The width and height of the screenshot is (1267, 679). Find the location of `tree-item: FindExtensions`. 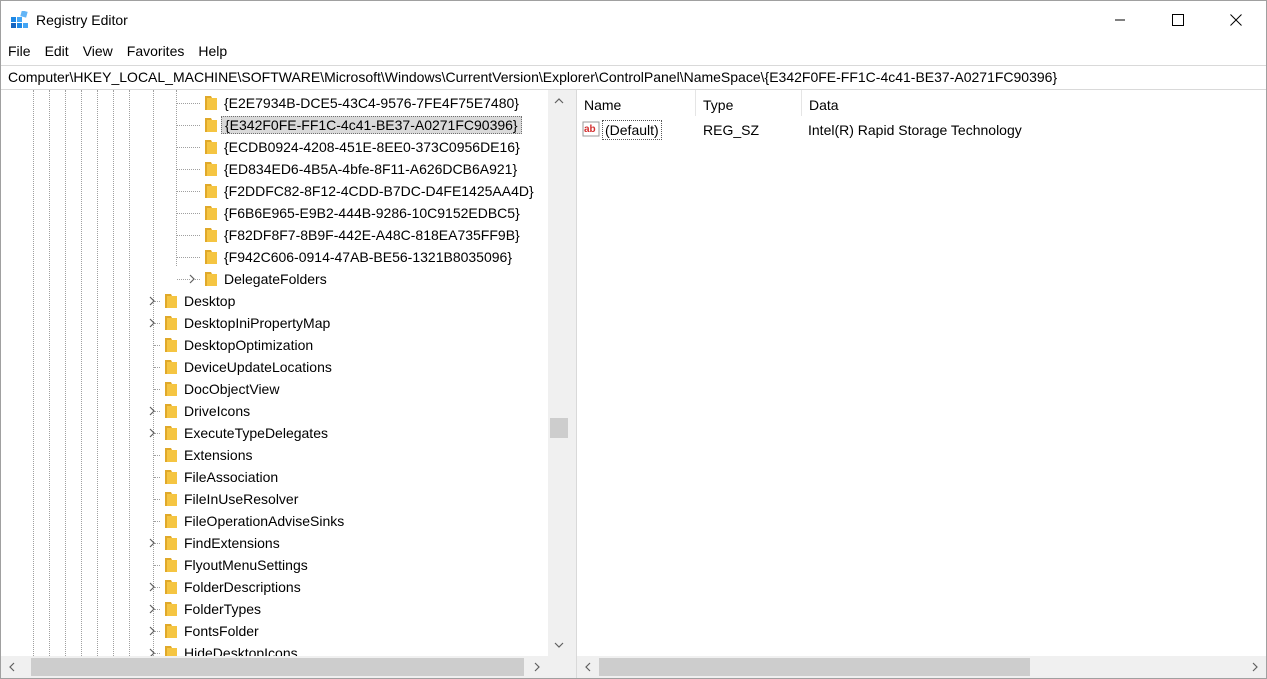

tree-item: FindExtensions is located at coordinates (274, 543).